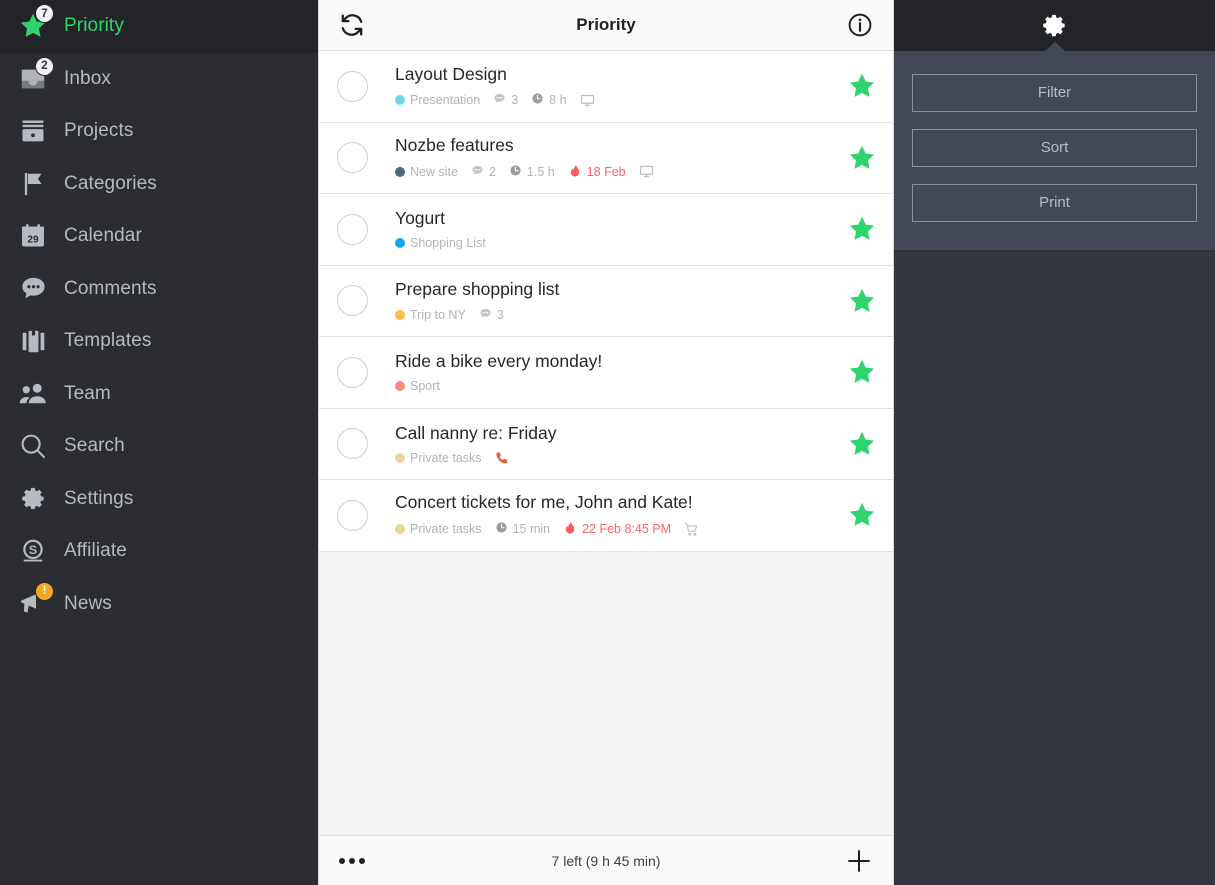  What do you see at coordinates (159, 394) in the screenshot?
I see `sidebar-item-team: Team` at bounding box center [159, 394].